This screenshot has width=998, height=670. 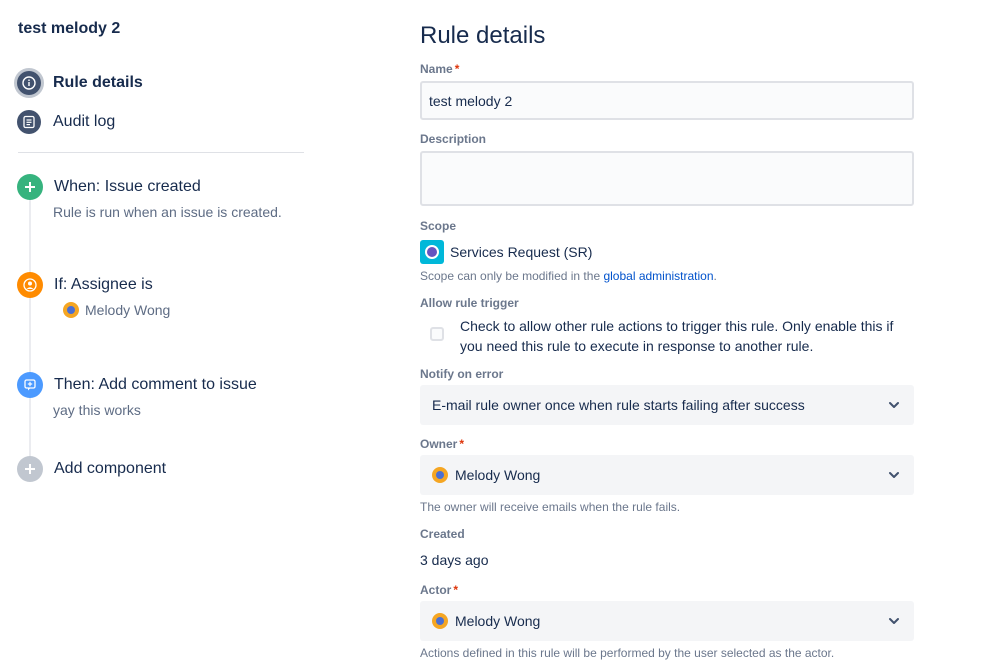 What do you see at coordinates (128, 310) in the screenshot?
I see `assignee-name: Melody Wong` at bounding box center [128, 310].